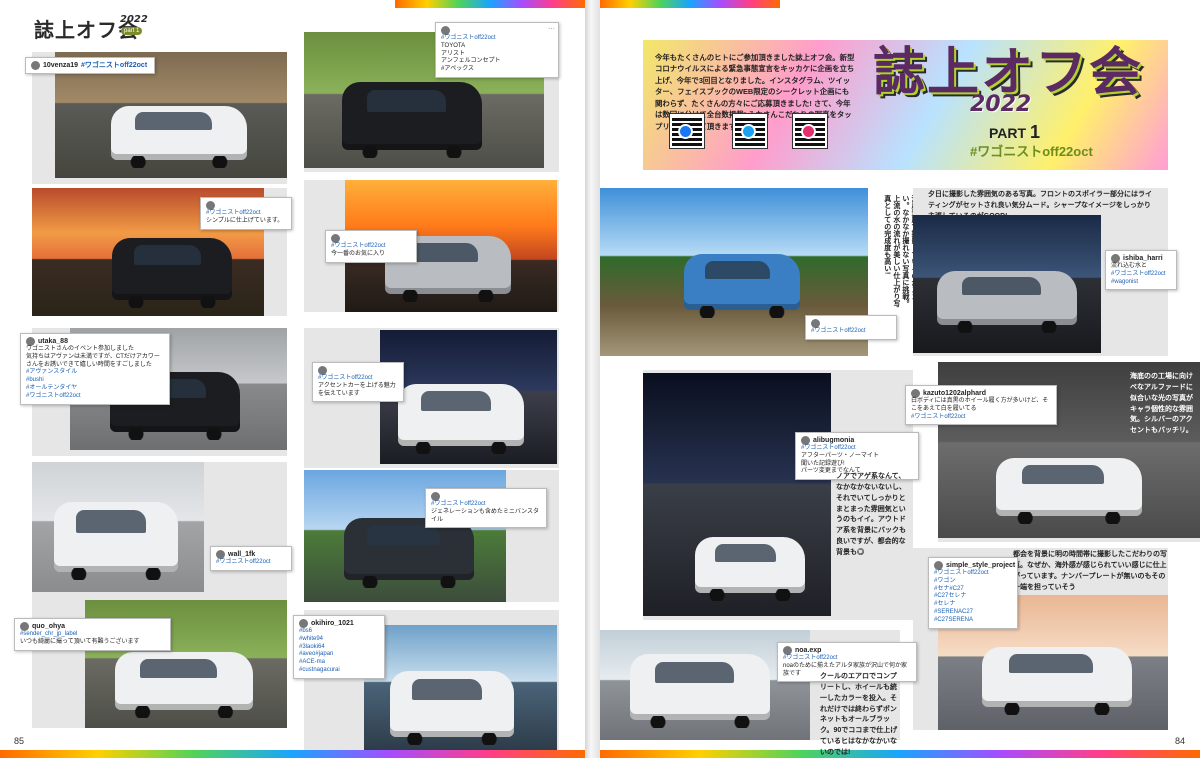 The width and height of the screenshot is (1200, 758). What do you see at coordinates (1014, 132) in the screenshot?
I see `part-label: PART 1` at bounding box center [1014, 132].